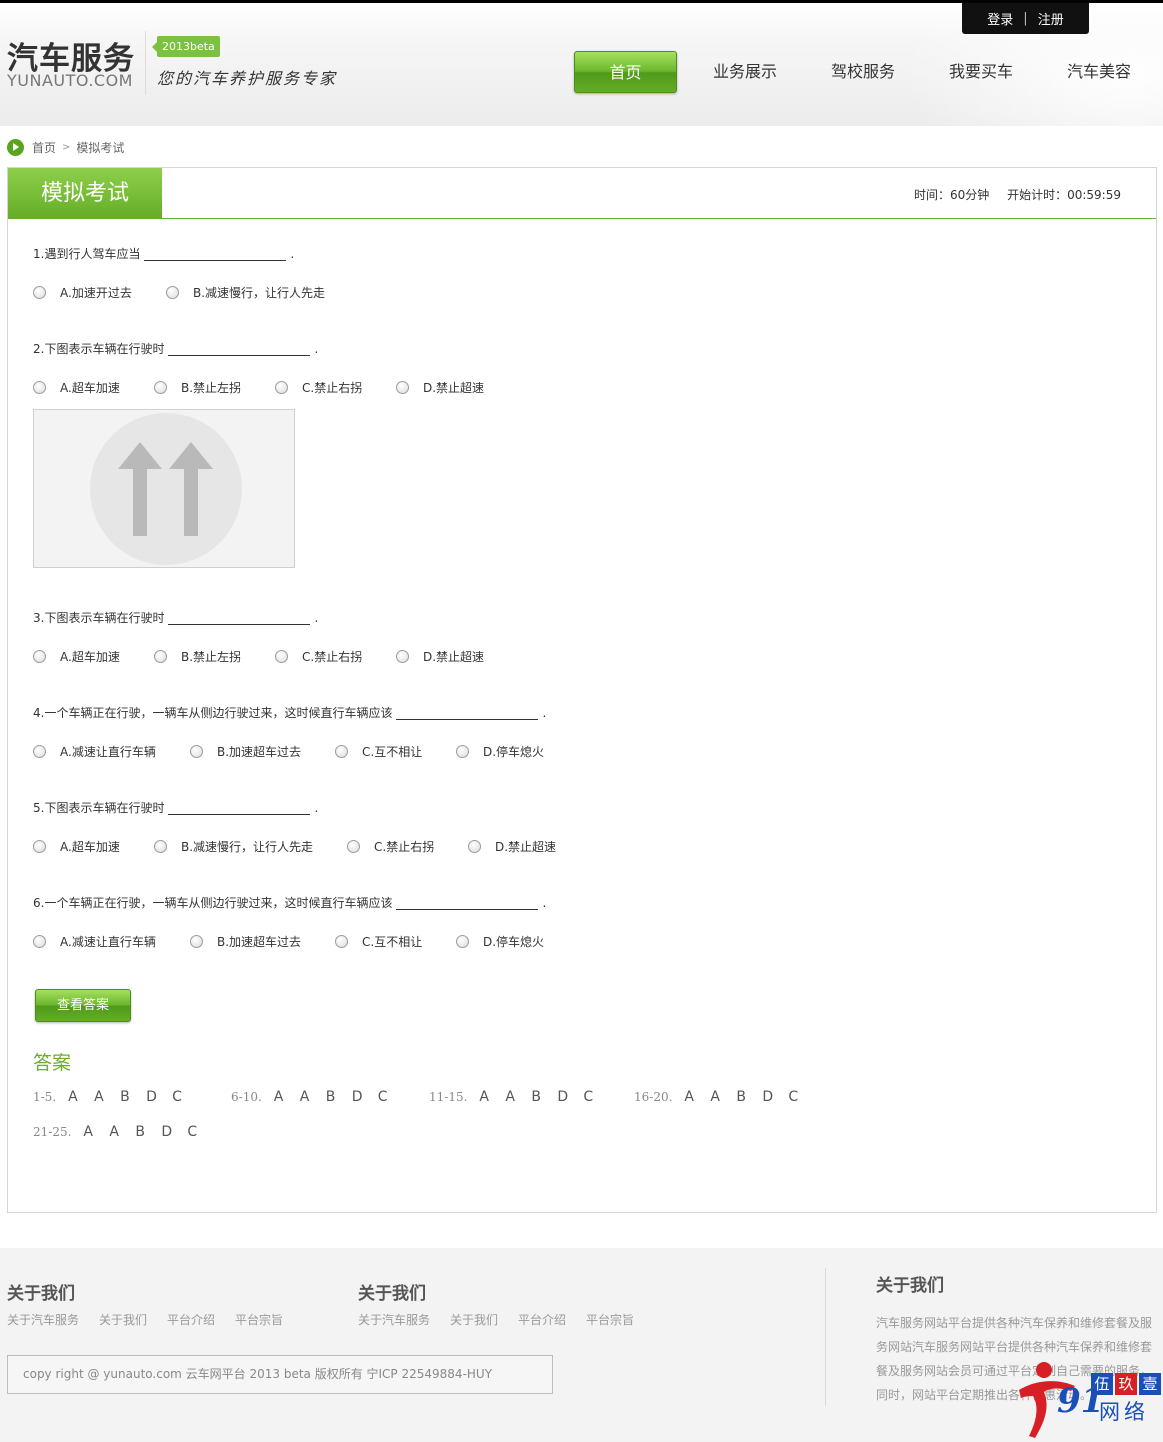 This screenshot has width=1163, height=1442. I want to click on nav-home: 首页, so click(625, 72).